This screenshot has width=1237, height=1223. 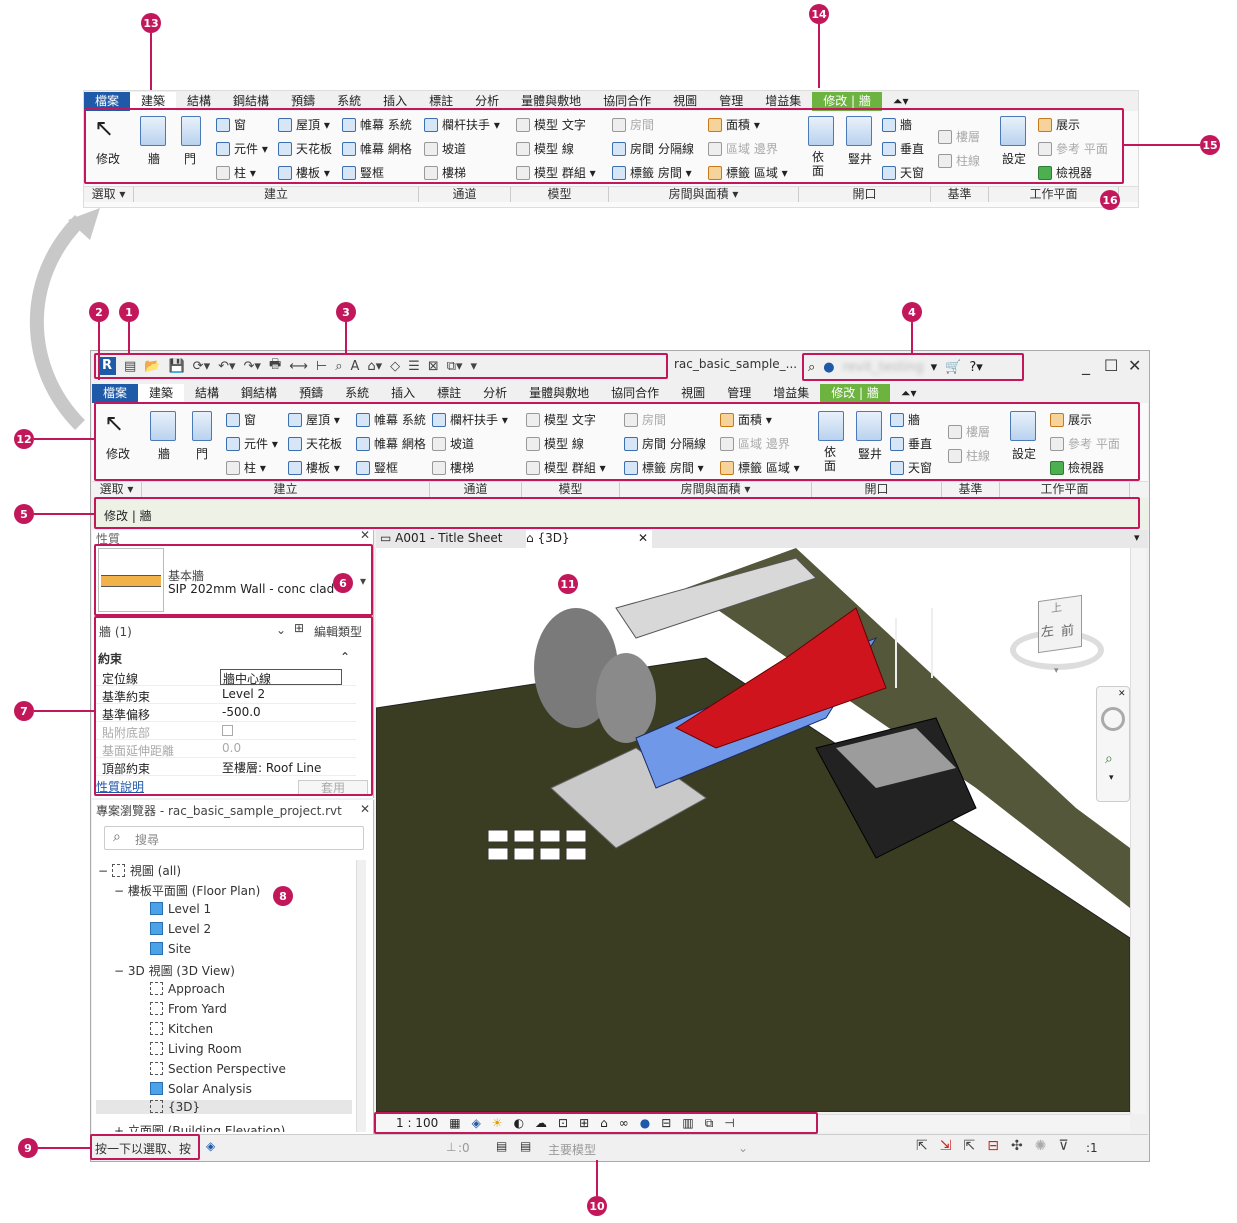 I want to click on tree-level2: Level 2, so click(x=180, y=929).